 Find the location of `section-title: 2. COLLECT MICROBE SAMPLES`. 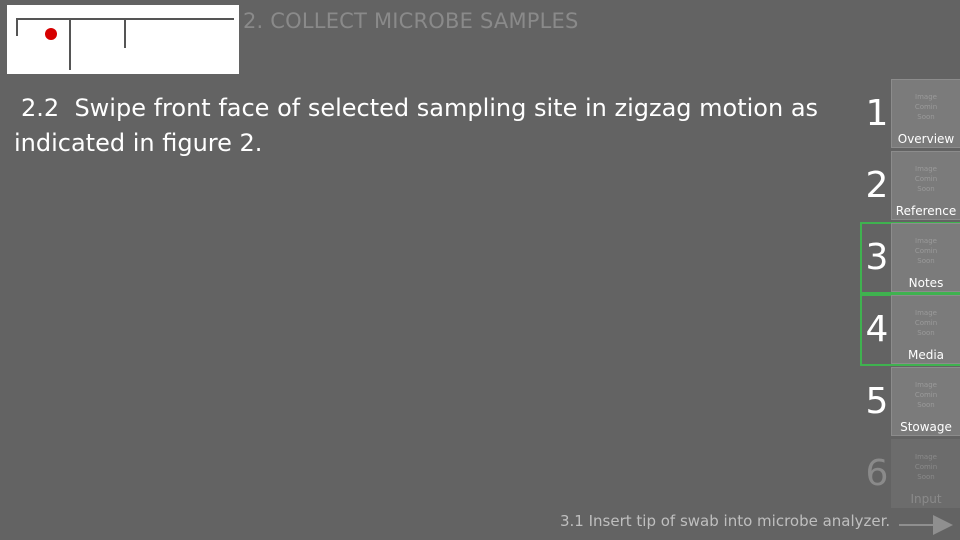

section-title: 2. COLLECT MICROBE SAMPLES is located at coordinates (411, 21).